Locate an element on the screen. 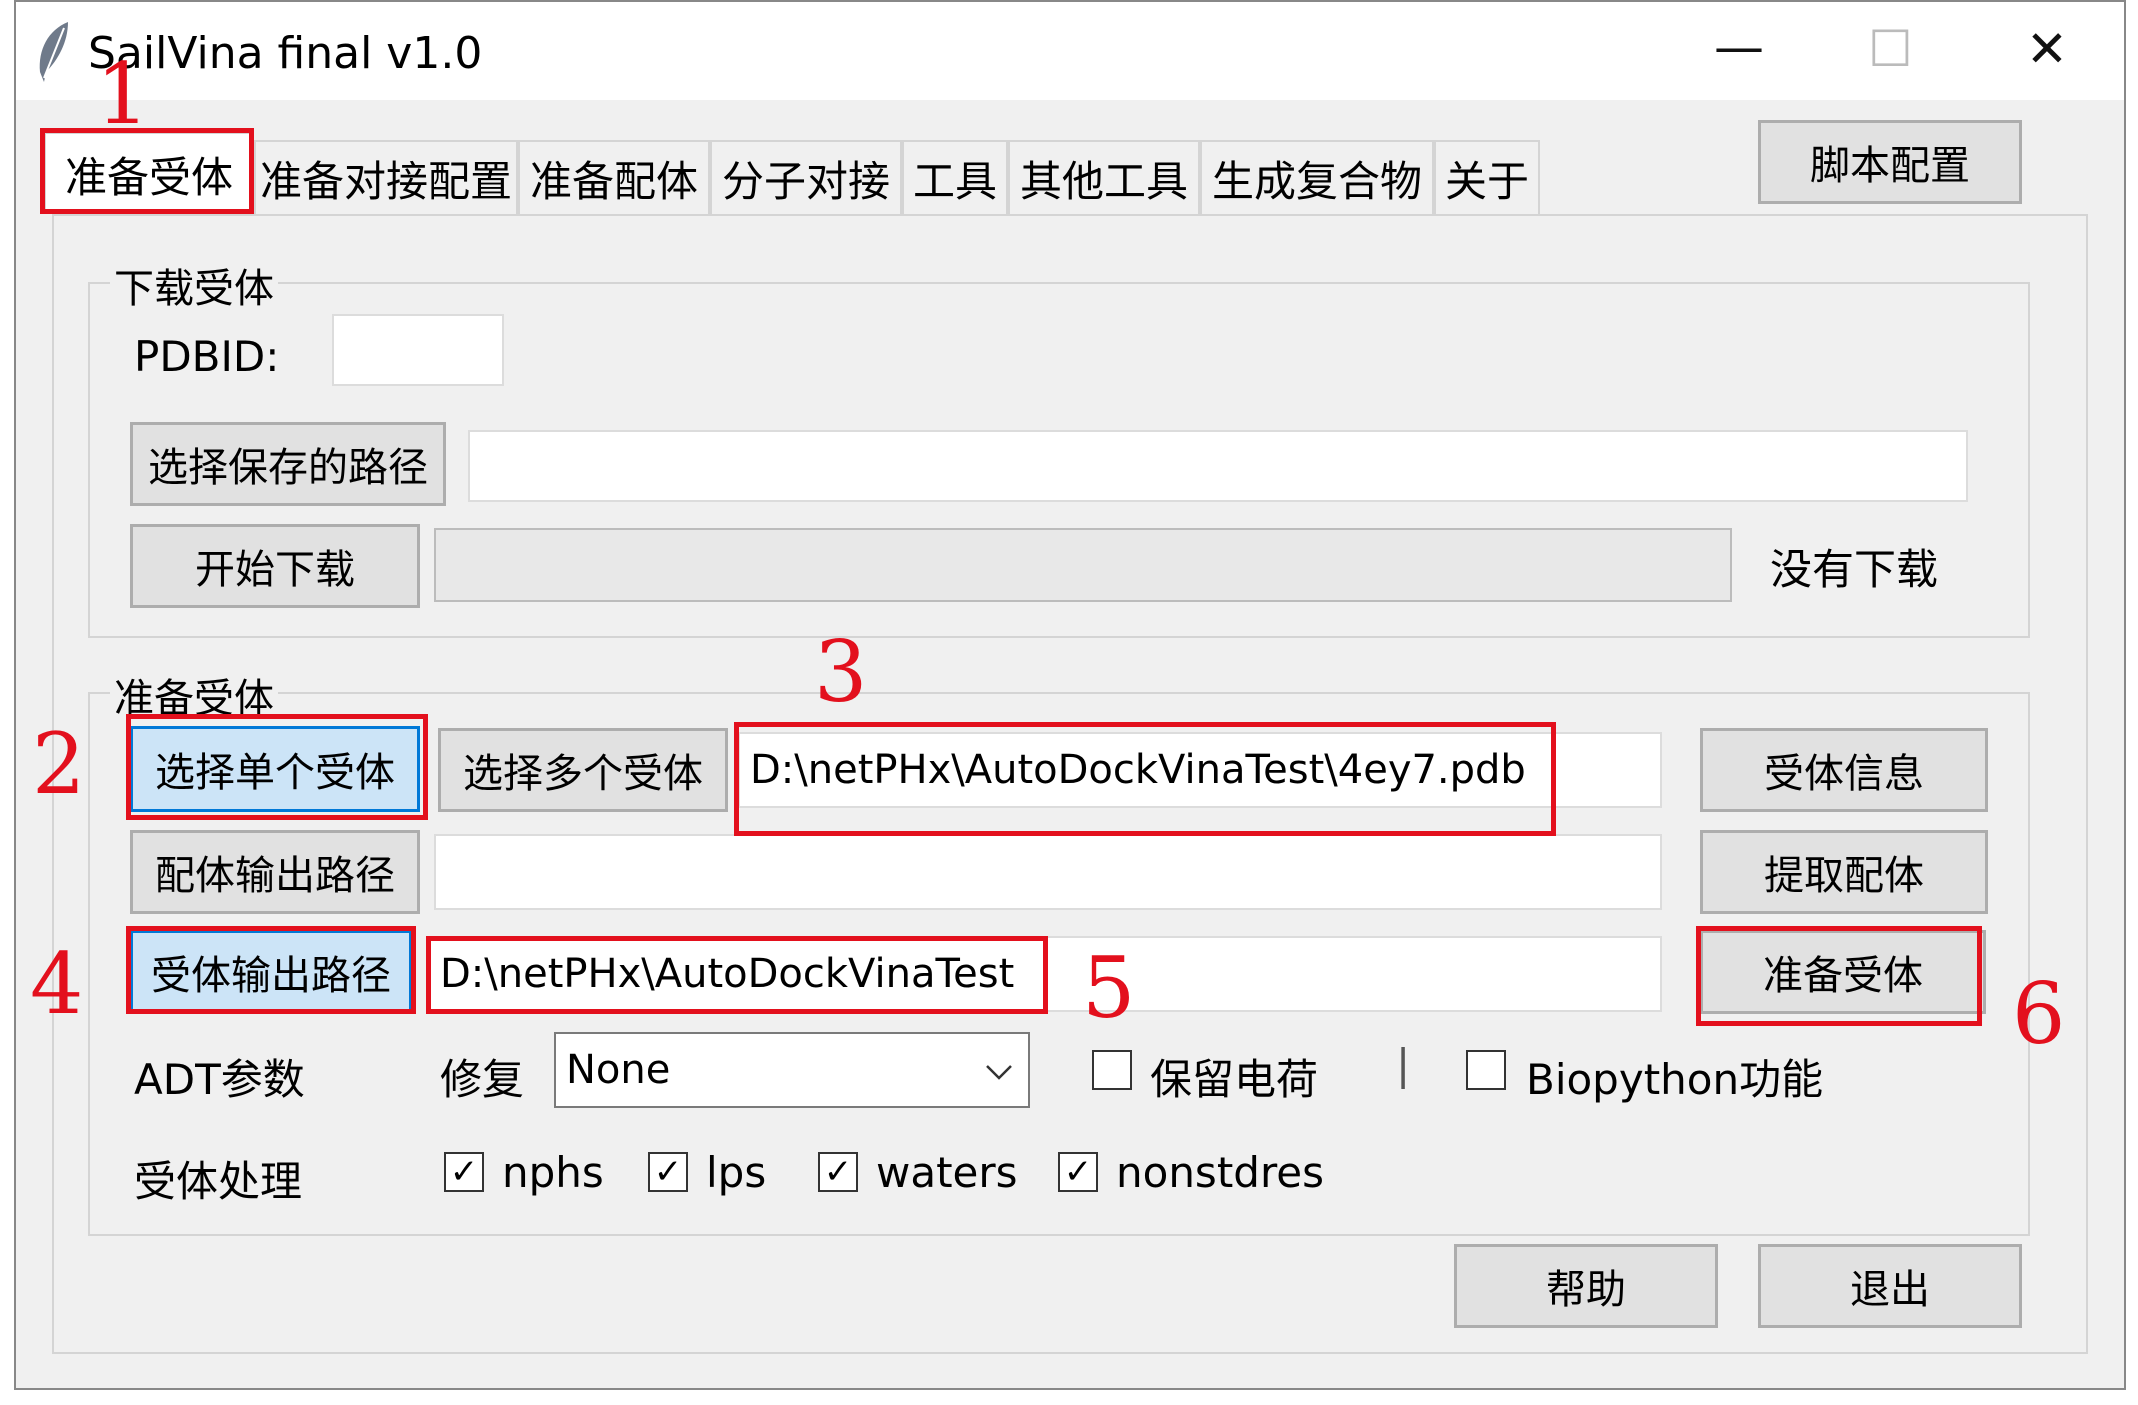  annotation-number-4: 4 is located at coordinates (57, 984).